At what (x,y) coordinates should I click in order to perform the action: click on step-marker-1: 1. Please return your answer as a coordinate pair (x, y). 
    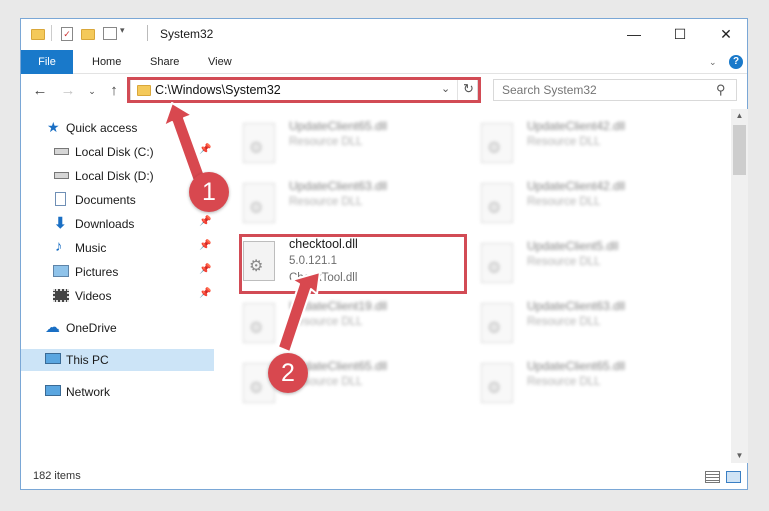
    Looking at the image, I should click on (209, 192).